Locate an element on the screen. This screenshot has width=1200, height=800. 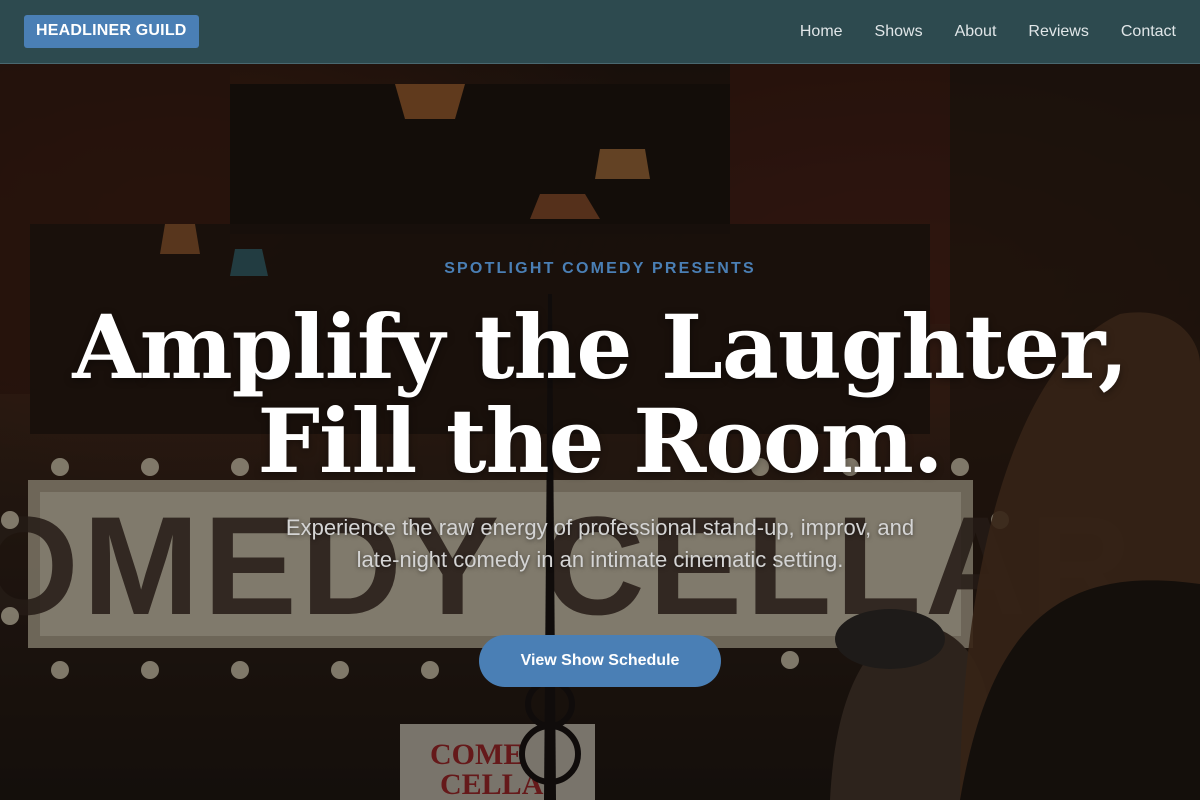
brand-logo: HEADLINER GUILD is located at coordinates (111, 31).